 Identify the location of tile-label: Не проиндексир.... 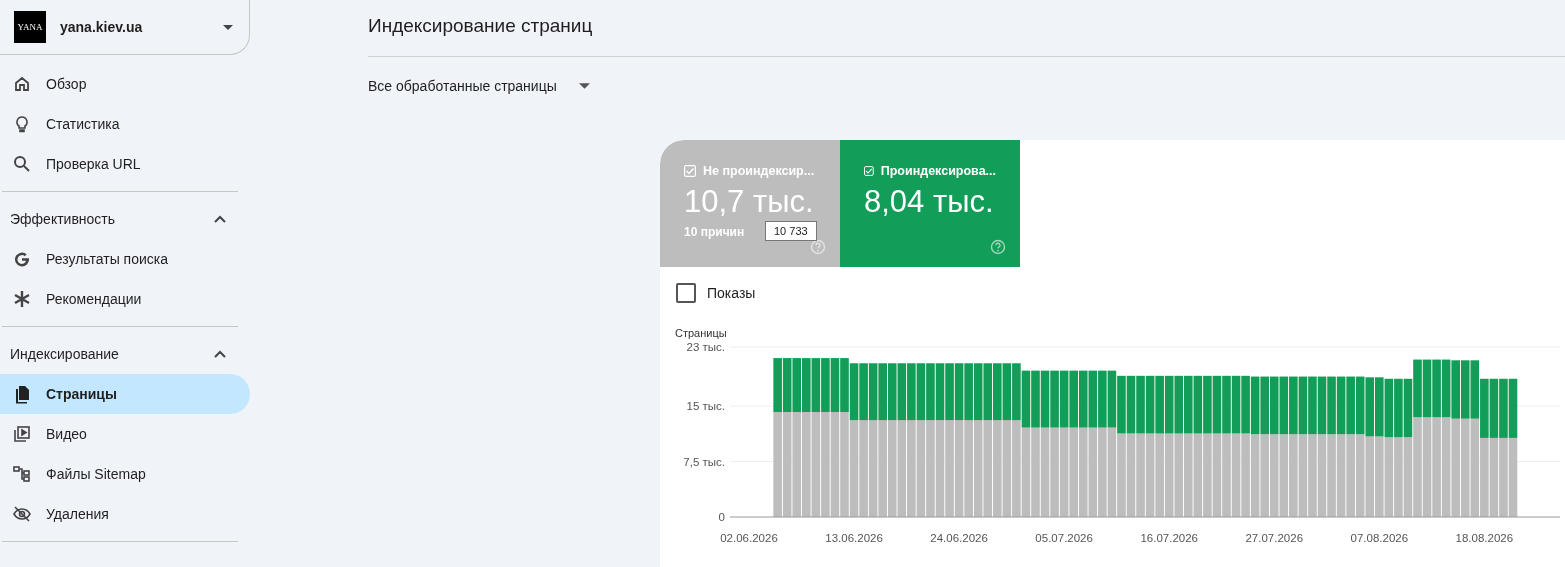
(759, 171).